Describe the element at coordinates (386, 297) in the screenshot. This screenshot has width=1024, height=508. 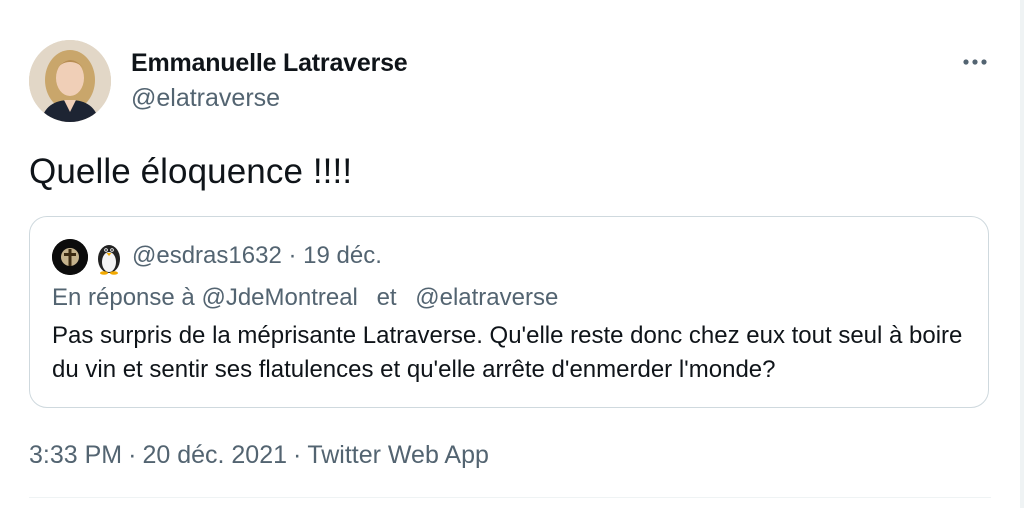
I see `reply-and: et` at that location.